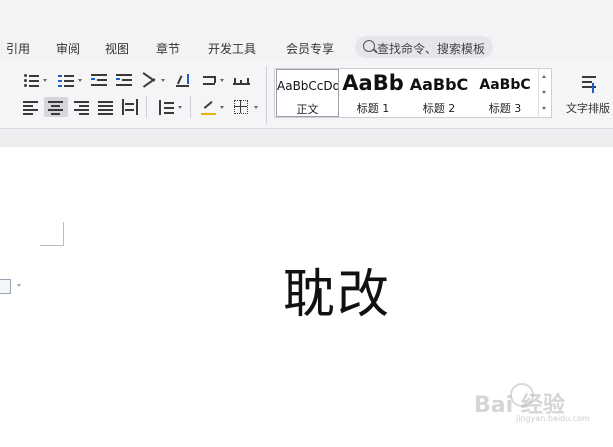 The height and width of the screenshot is (447, 613). I want to click on bullet-list-icon, so click(31, 80).